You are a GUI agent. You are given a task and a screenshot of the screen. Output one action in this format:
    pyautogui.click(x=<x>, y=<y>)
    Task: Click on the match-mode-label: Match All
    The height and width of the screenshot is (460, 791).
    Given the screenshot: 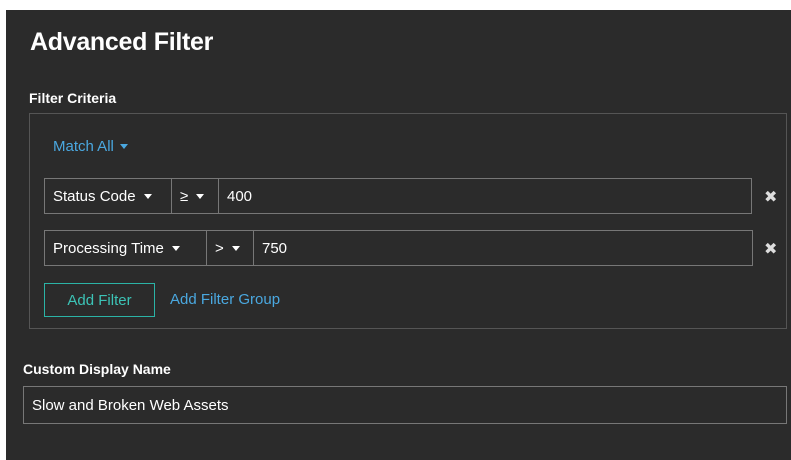 What is the action you would take?
    pyautogui.click(x=83, y=146)
    